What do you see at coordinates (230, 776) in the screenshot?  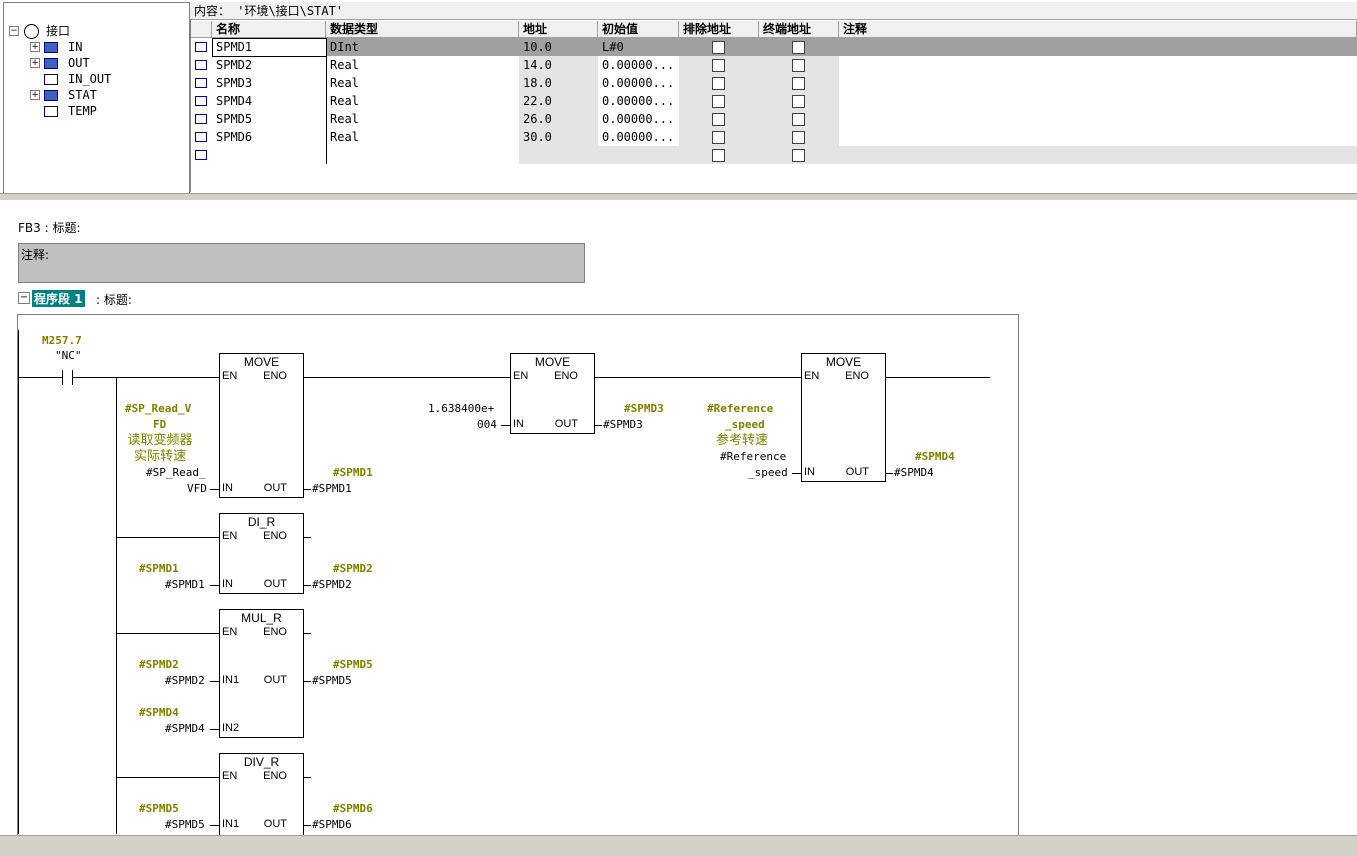 I see `pin-en: EN` at bounding box center [230, 776].